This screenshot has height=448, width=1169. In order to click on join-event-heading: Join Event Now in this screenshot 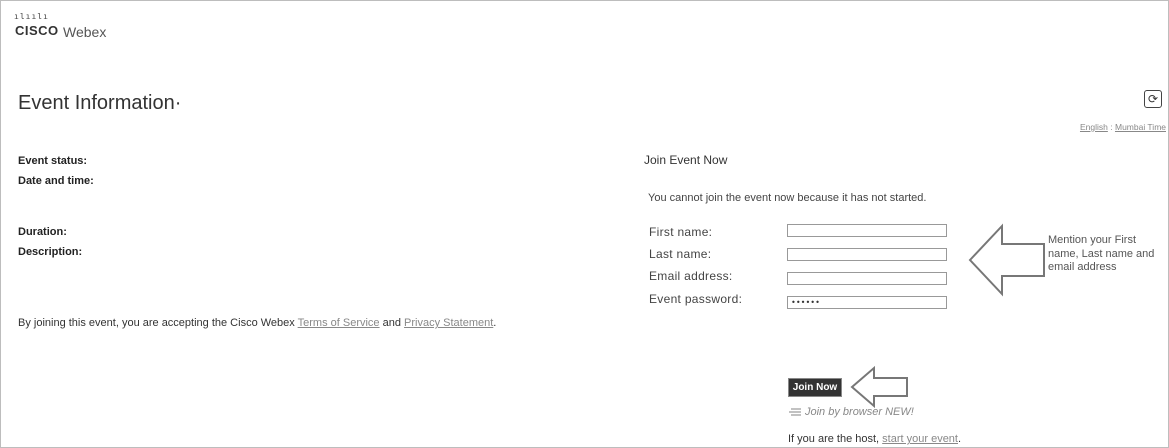, I will do `click(686, 160)`.